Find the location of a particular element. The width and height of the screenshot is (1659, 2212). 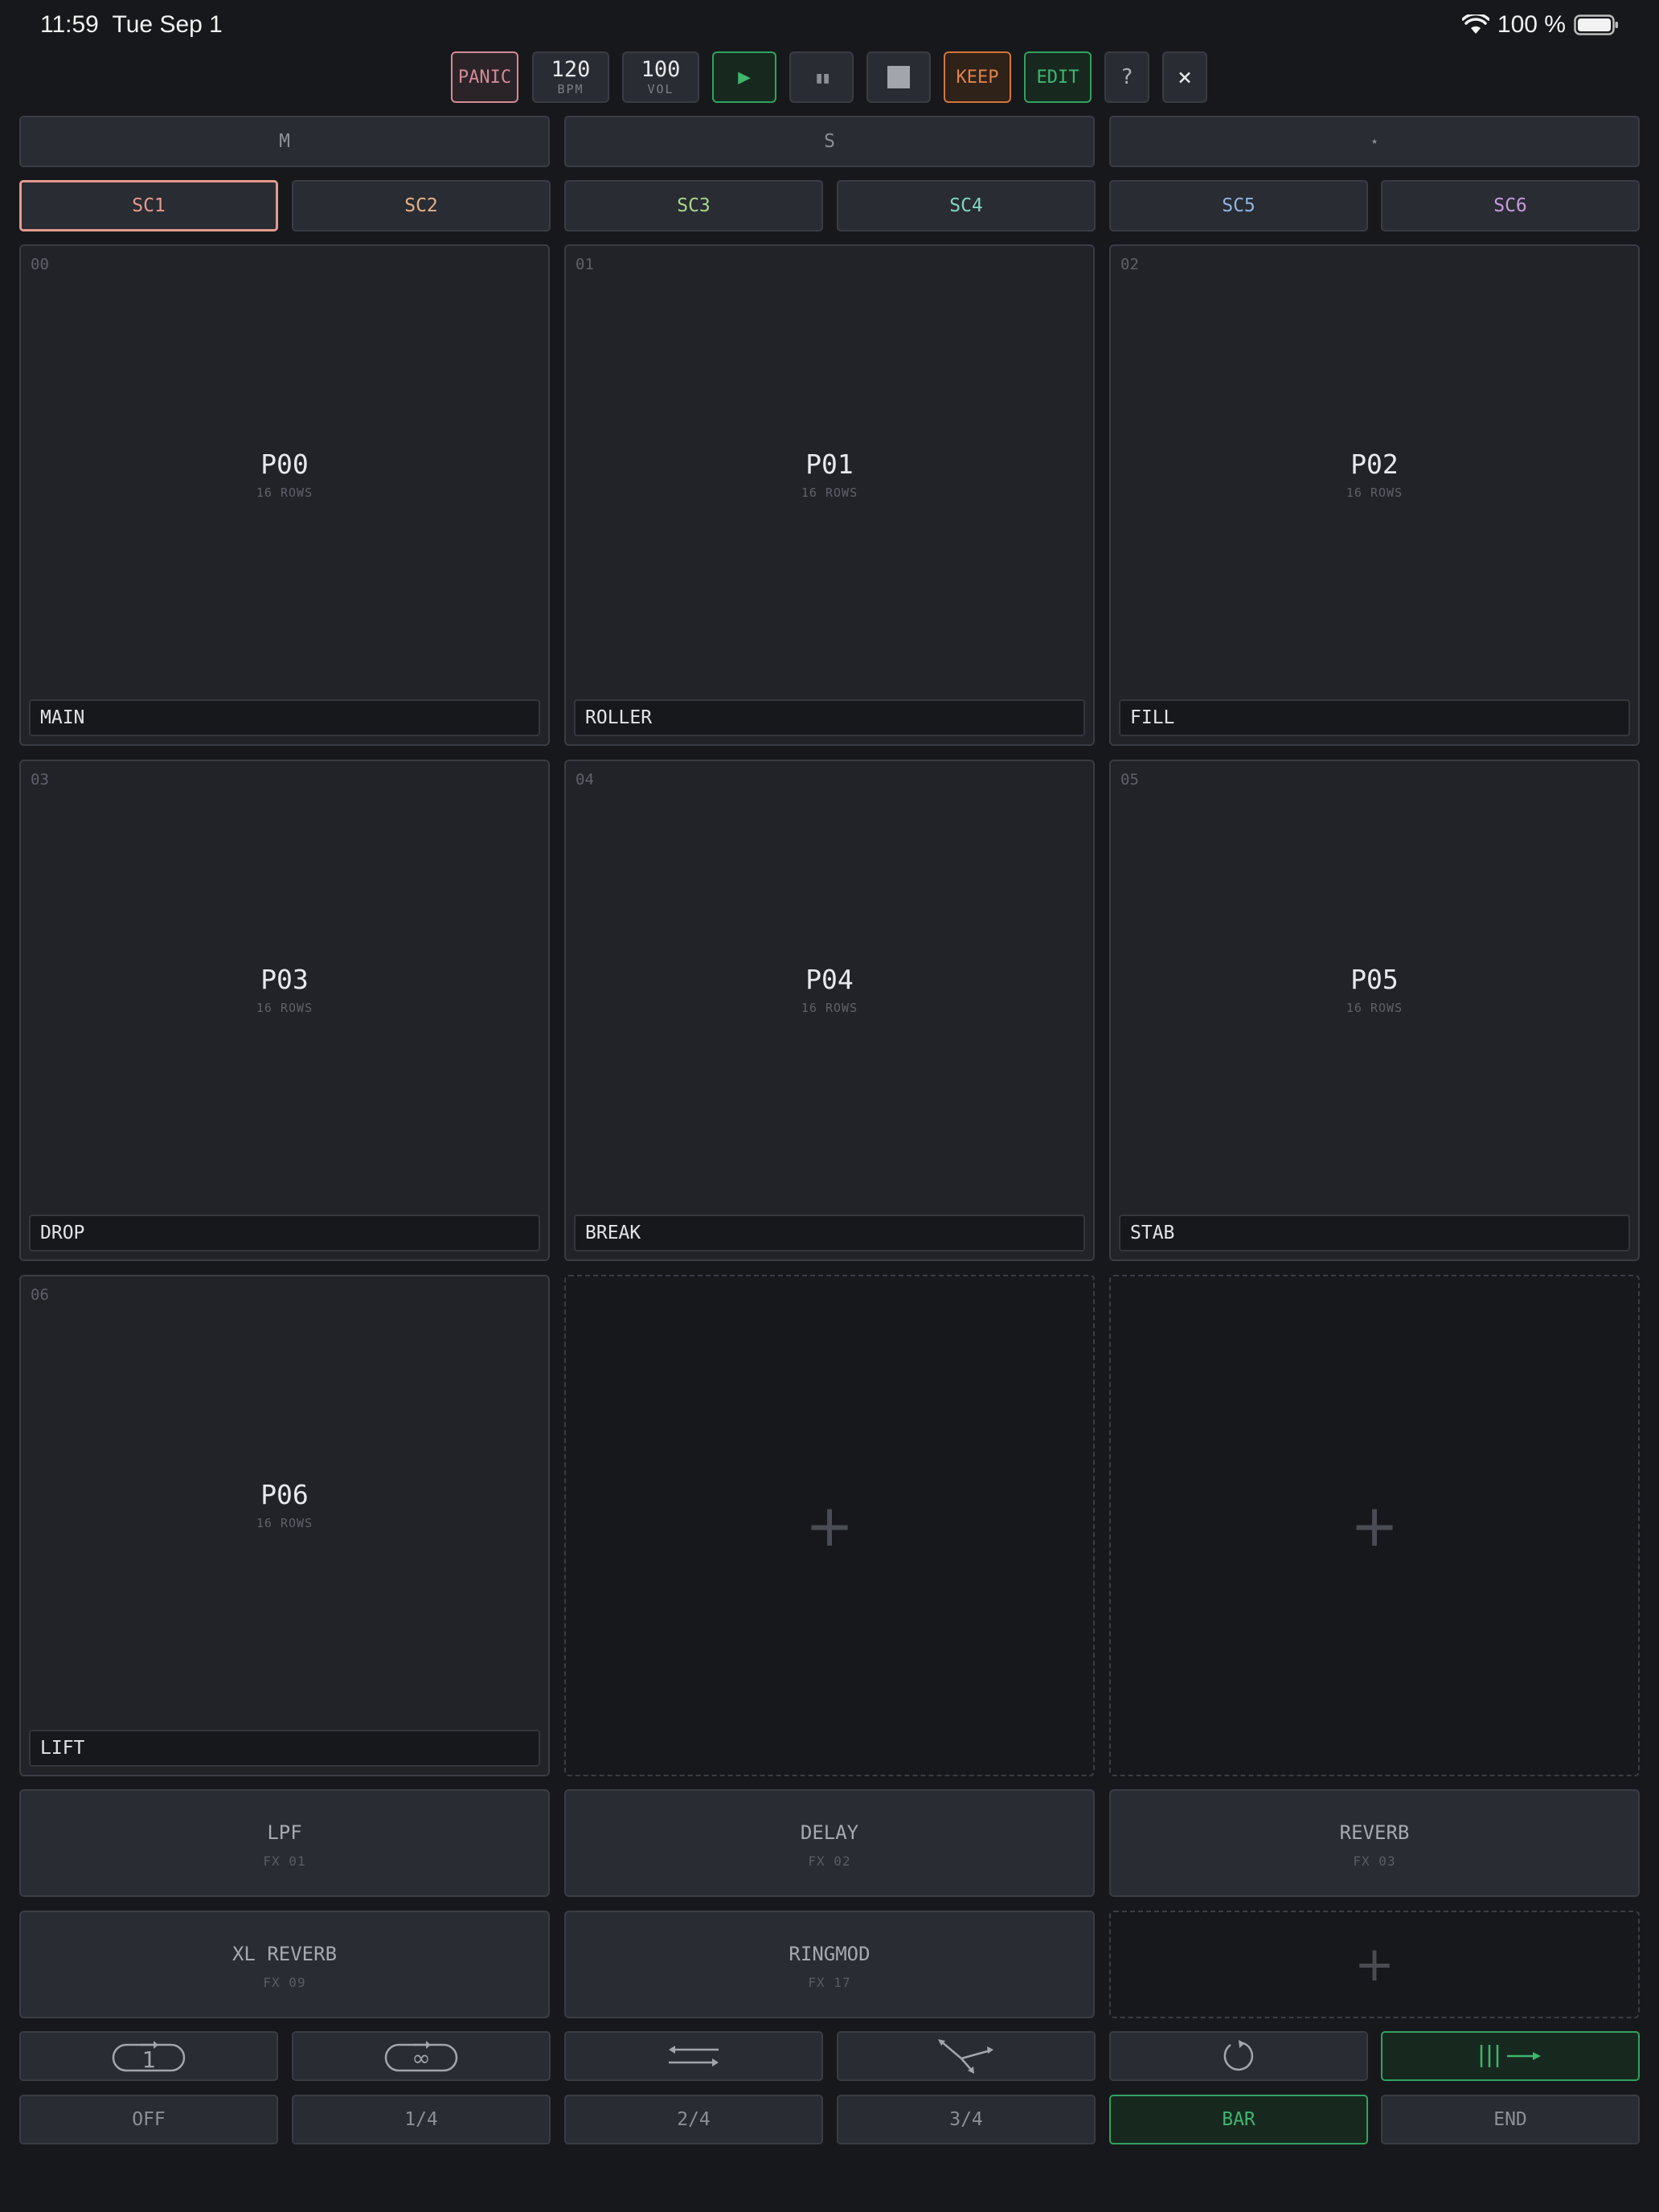

keep-label: KEEP is located at coordinates (977, 77).